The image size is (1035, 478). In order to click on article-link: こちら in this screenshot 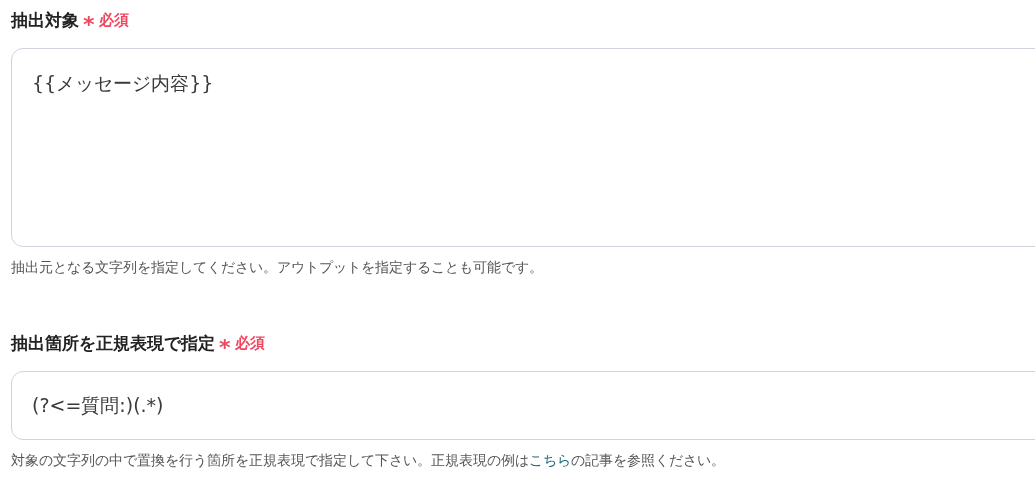, I will do `click(550, 460)`.